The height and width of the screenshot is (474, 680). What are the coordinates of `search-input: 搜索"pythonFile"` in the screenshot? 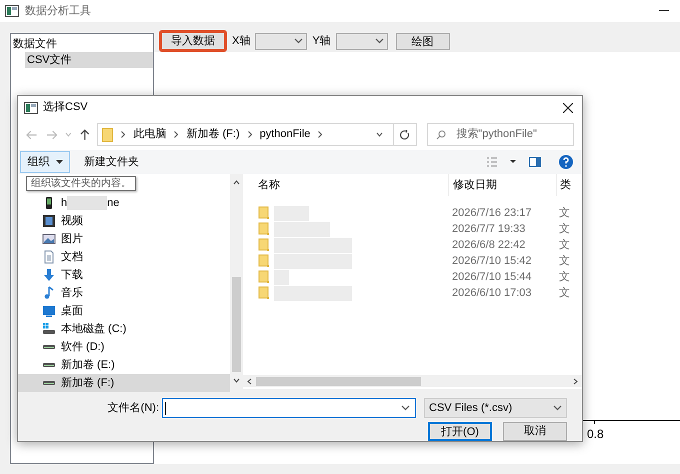 It's located at (511, 134).